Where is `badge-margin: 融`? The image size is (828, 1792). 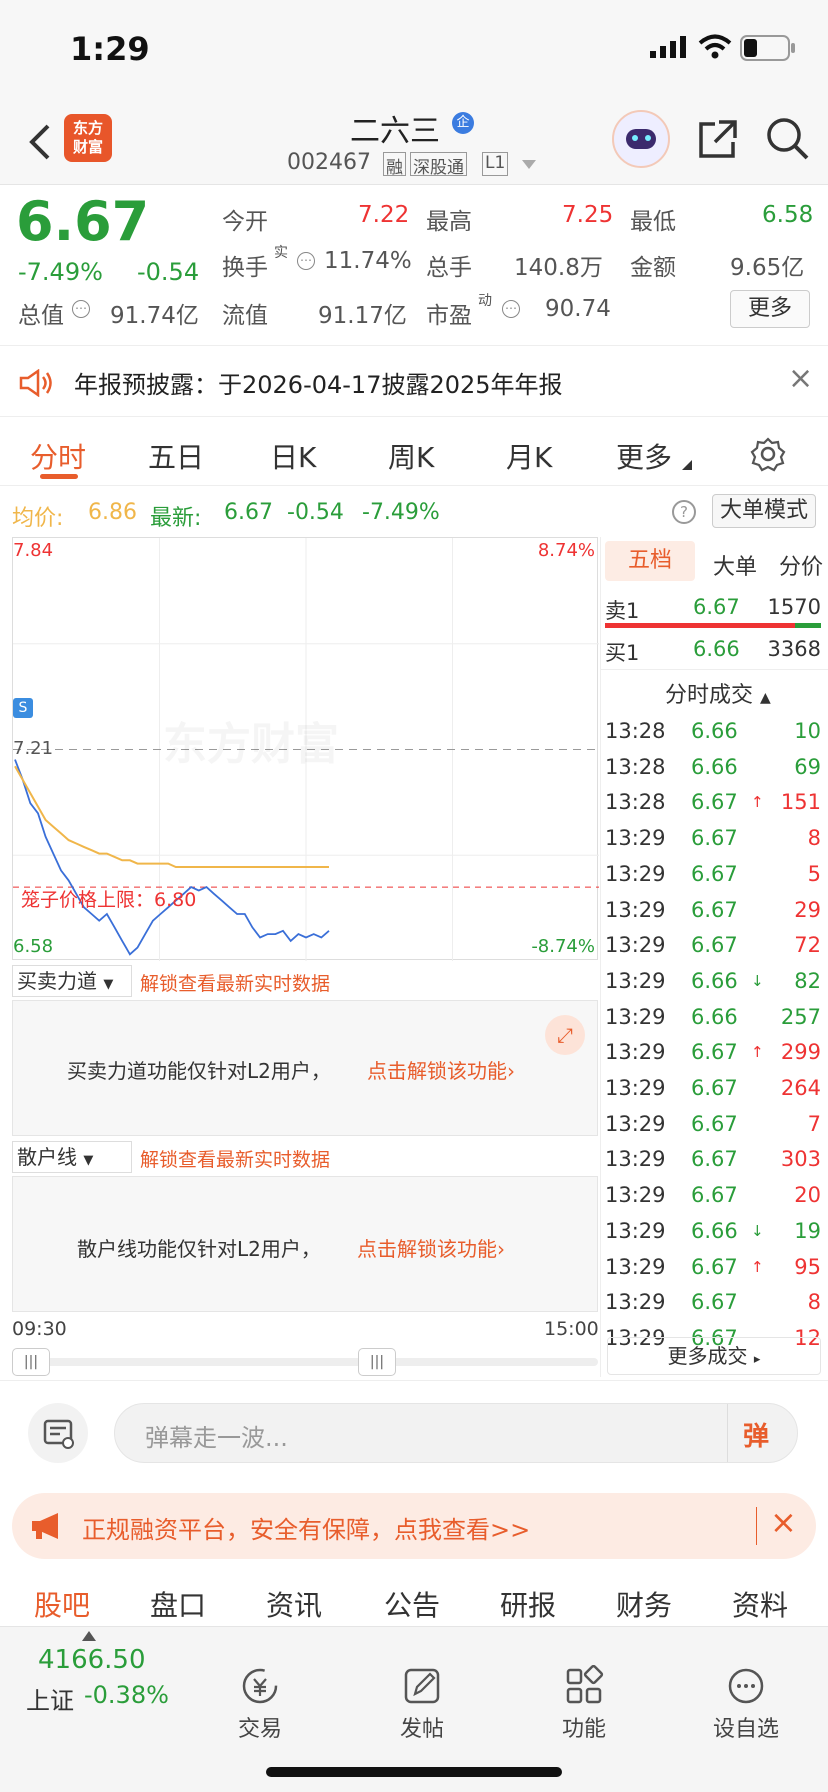 badge-margin: 融 is located at coordinates (394, 165).